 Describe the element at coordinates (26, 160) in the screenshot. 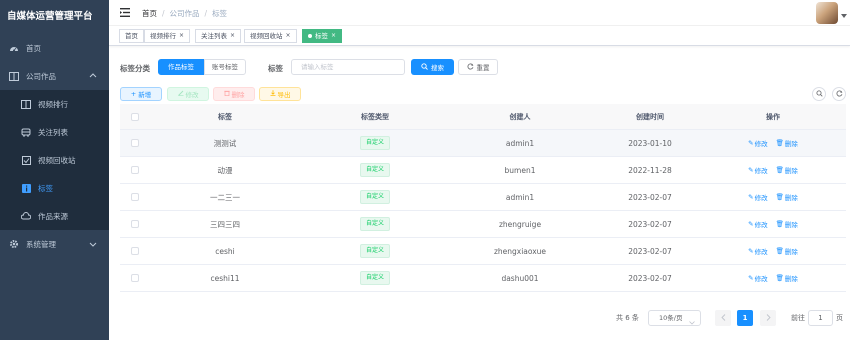

I see `checkbox-icon` at that location.